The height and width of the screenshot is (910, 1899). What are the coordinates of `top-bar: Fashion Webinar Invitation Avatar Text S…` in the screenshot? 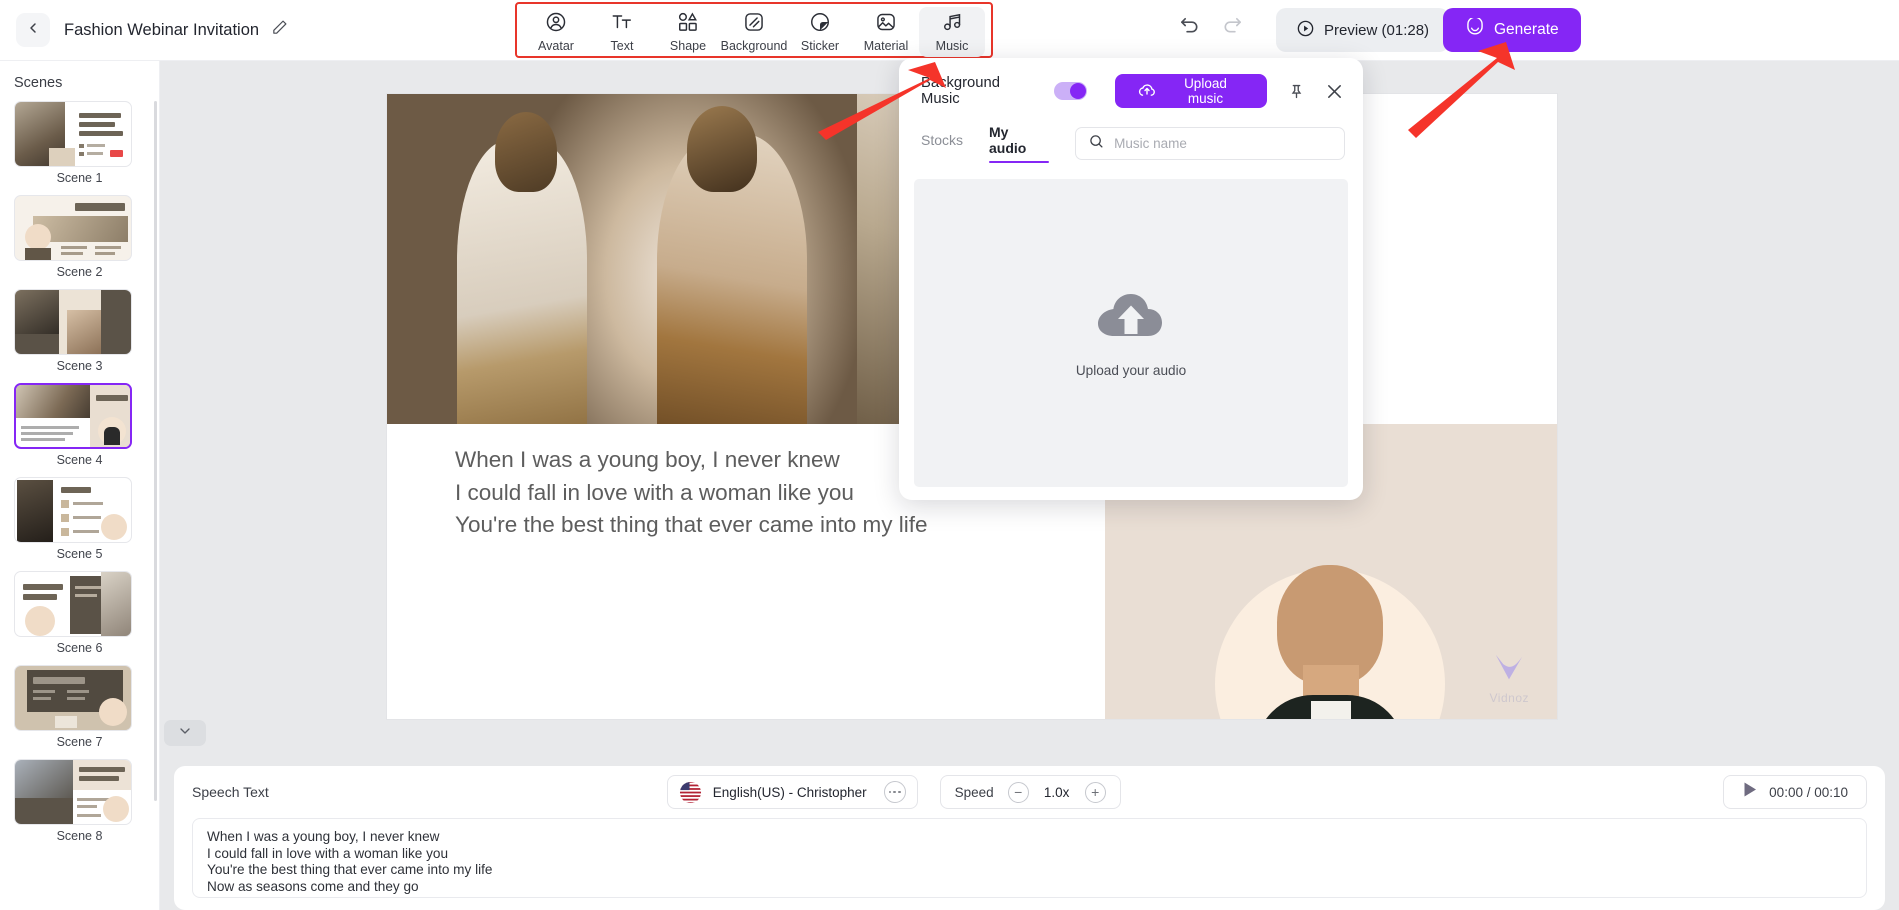 It's located at (949, 30).